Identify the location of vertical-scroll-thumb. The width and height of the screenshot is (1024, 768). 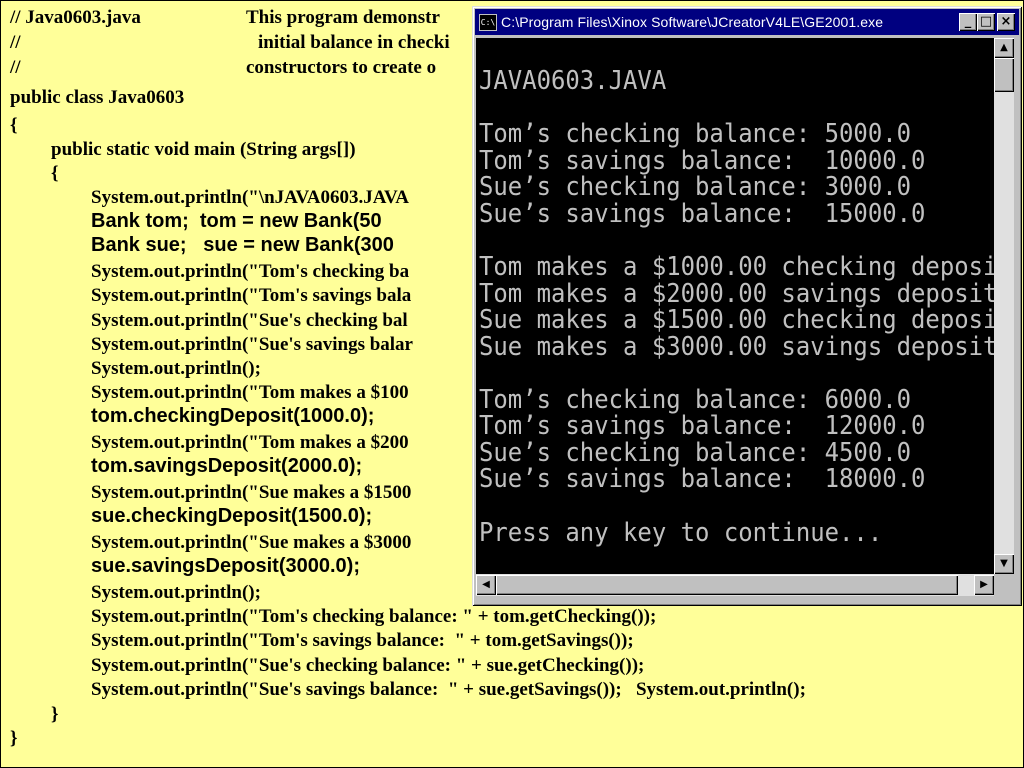
(1004, 75).